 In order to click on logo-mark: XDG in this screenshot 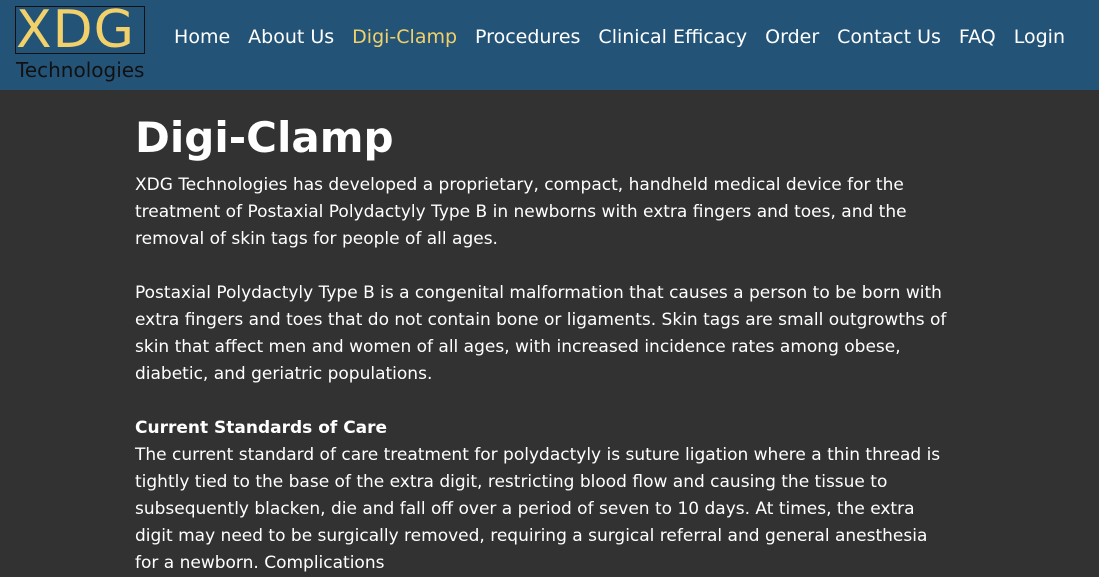, I will do `click(75, 30)`.